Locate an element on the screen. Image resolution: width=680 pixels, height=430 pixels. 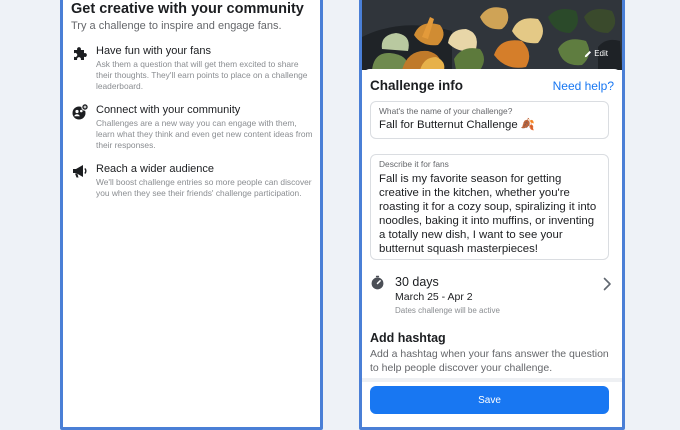
cover-photo: Edit is located at coordinates (492, 35).